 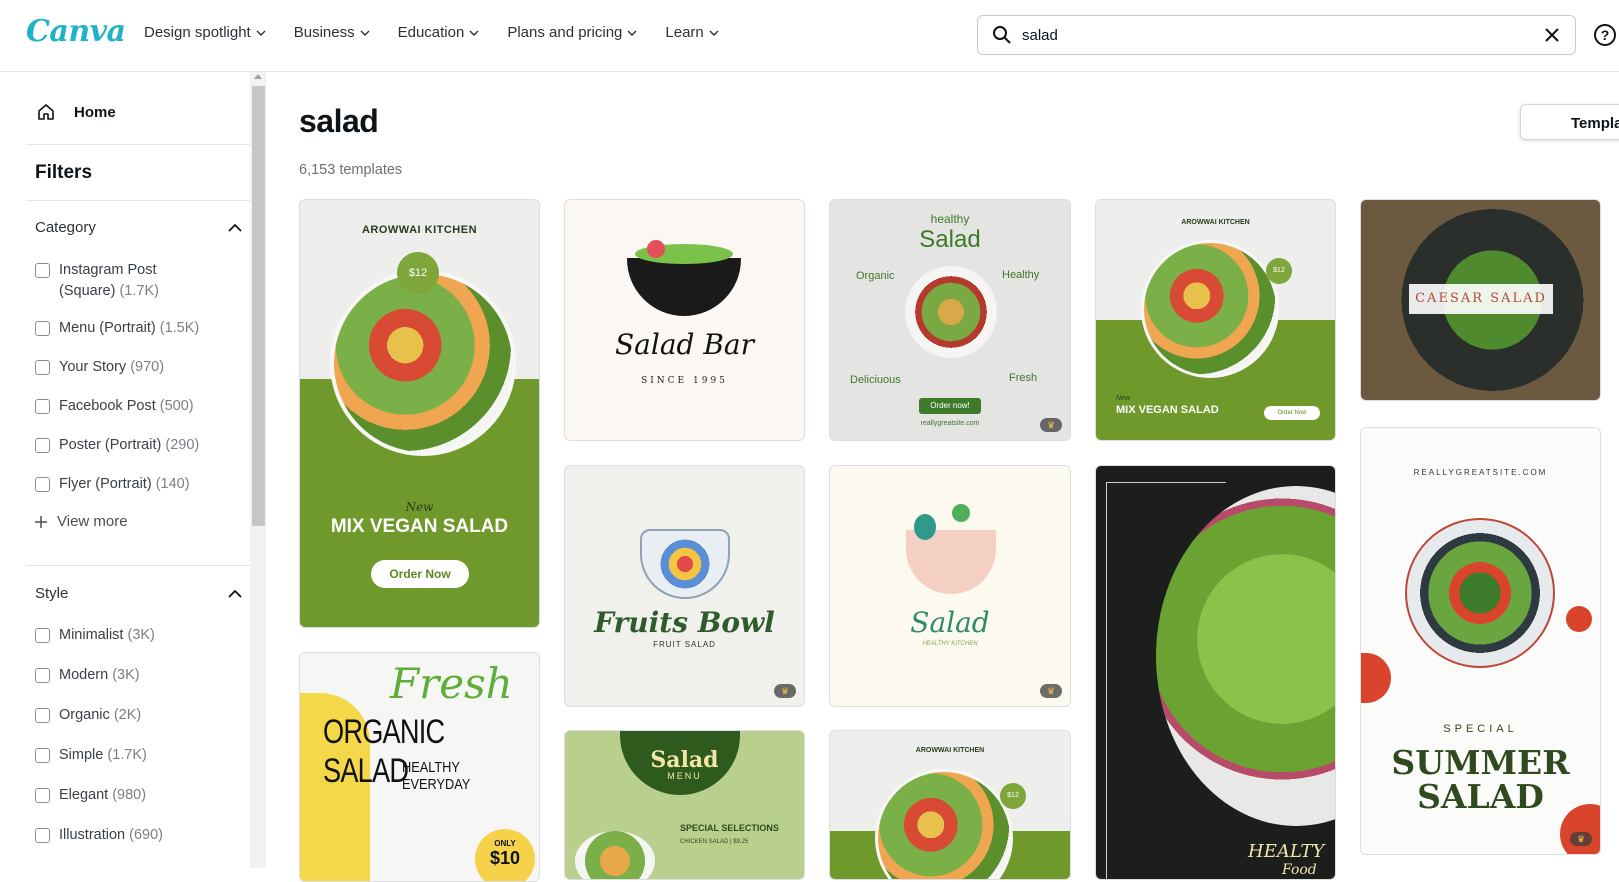 What do you see at coordinates (505, 858) in the screenshot?
I see `price-value: $10` at bounding box center [505, 858].